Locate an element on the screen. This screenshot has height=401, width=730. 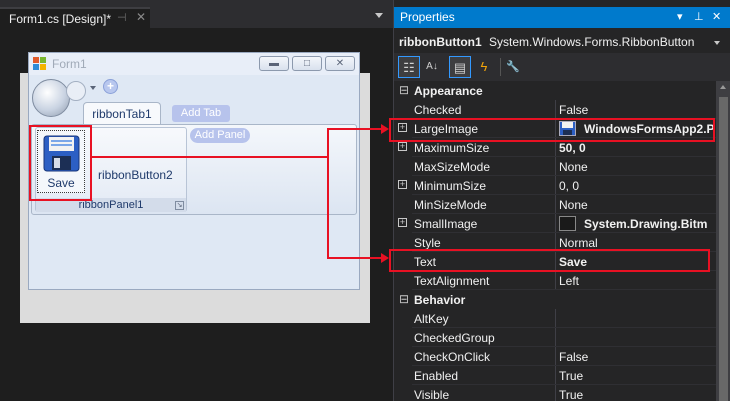
property-name: MinSizeMode is located at coordinates (450, 205).